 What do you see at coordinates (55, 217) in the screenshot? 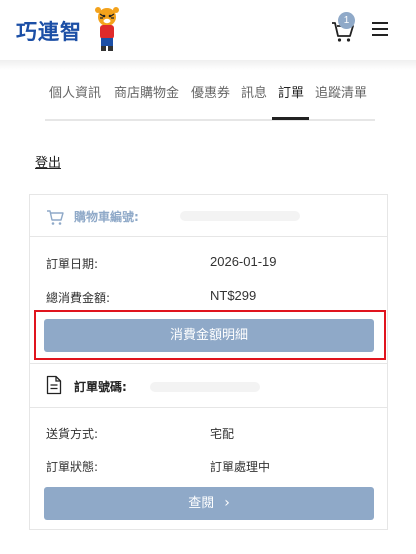
I see `shopping-cart-outline-icon` at bounding box center [55, 217].